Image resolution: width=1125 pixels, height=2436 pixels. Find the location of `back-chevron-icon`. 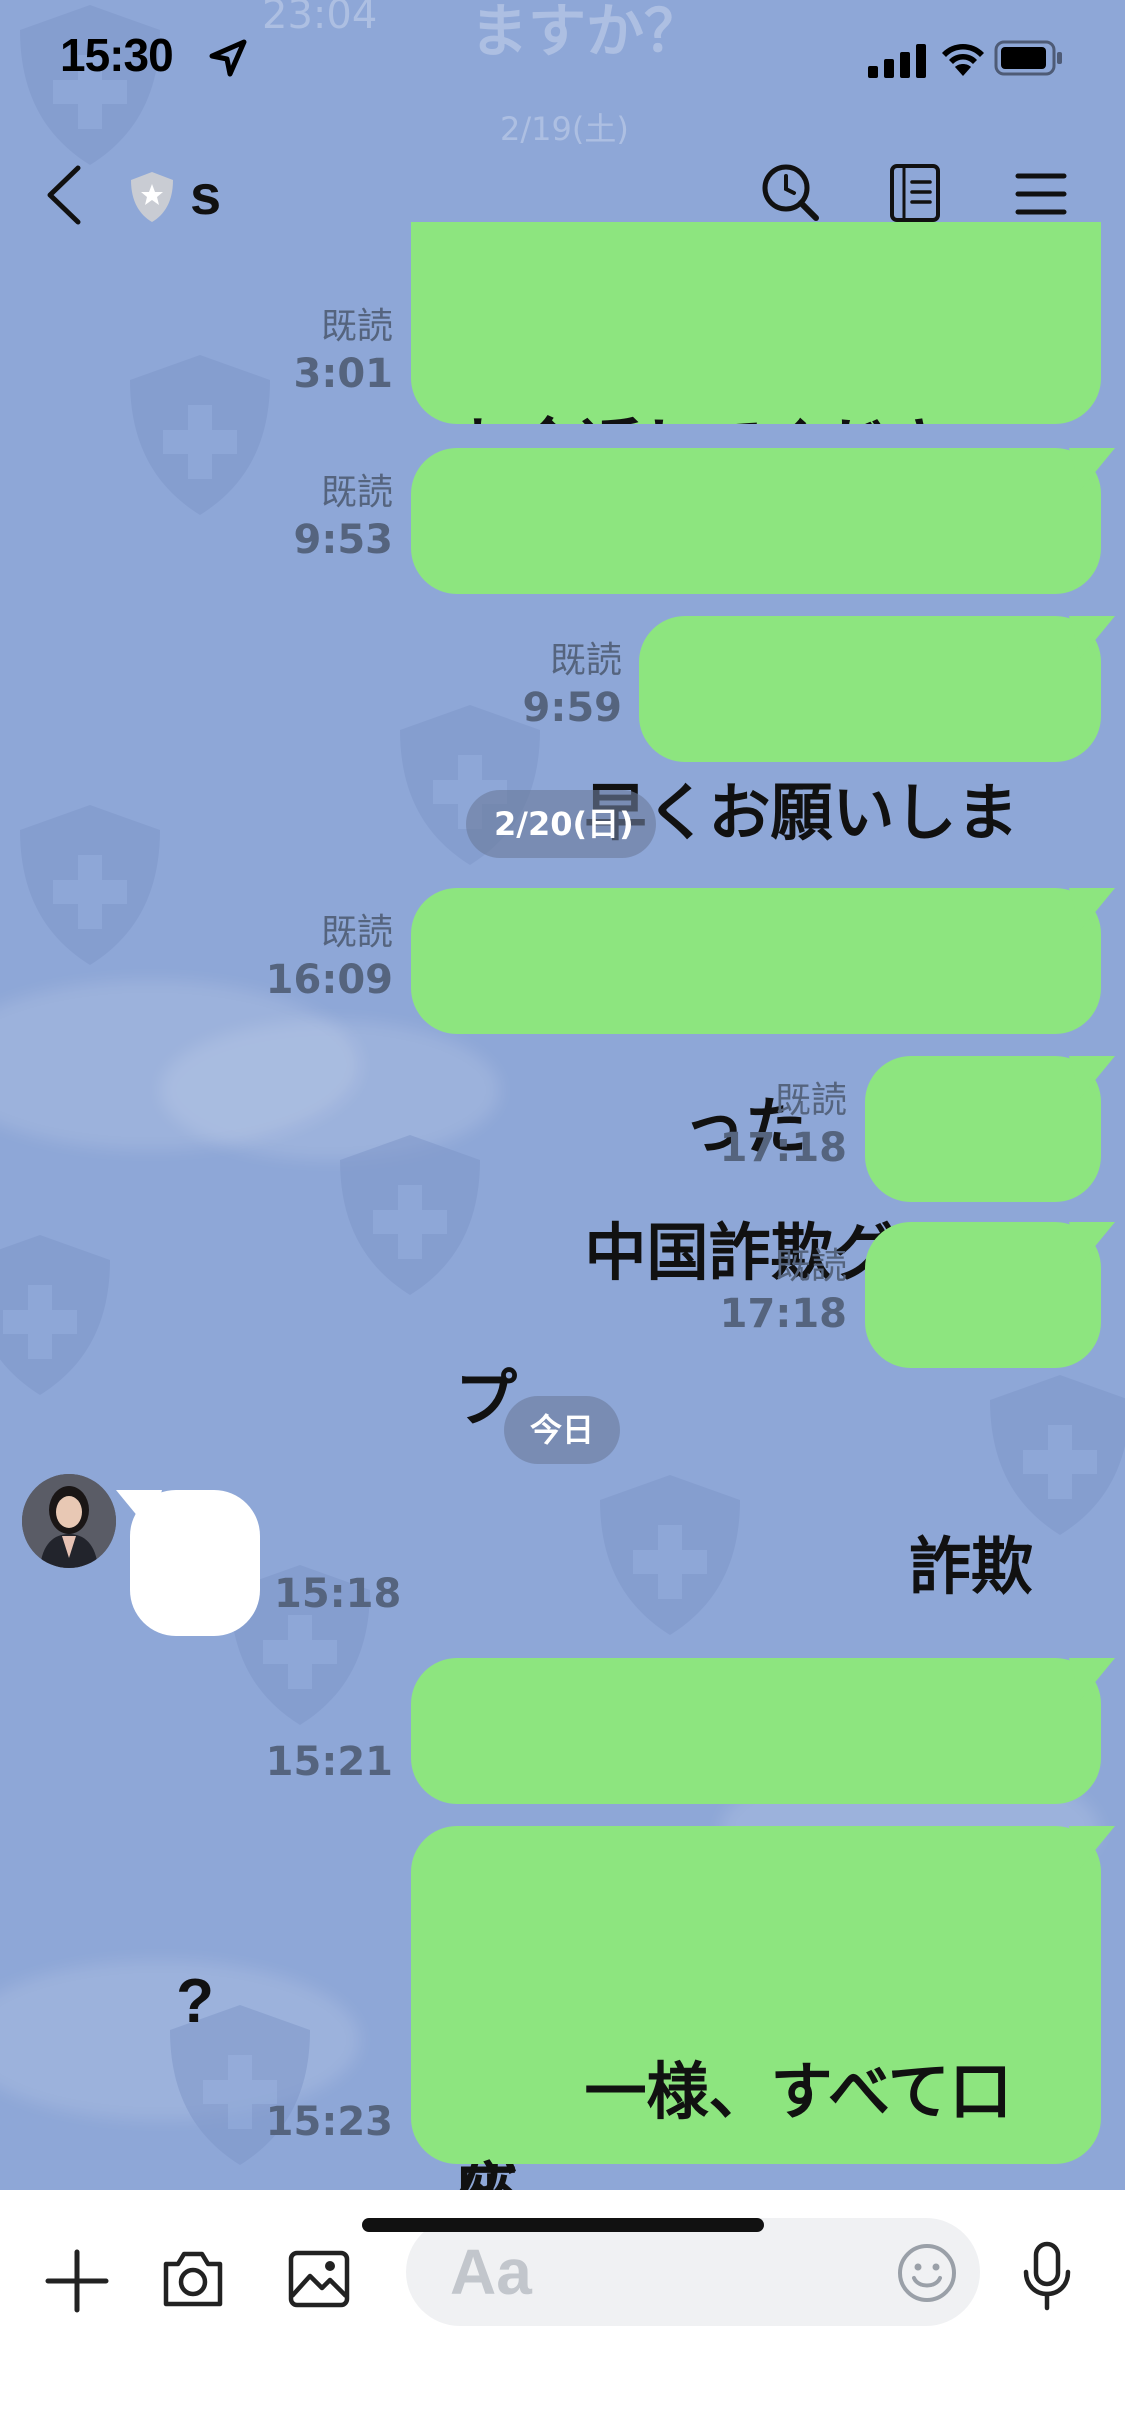

back-chevron-icon is located at coordinates (64, 195).